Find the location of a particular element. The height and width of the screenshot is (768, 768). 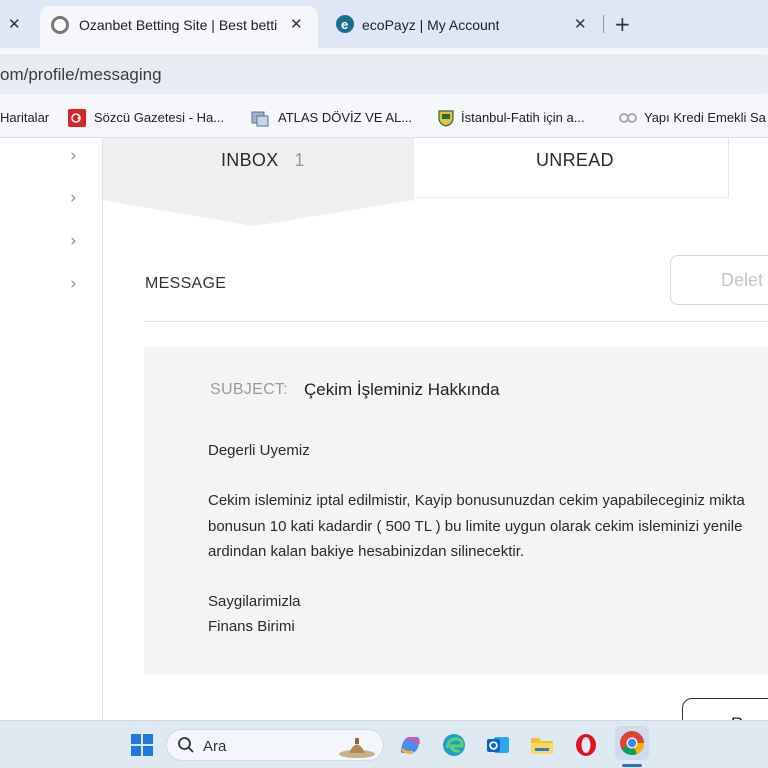

svg-text: e is located at coordinates (344, 24).